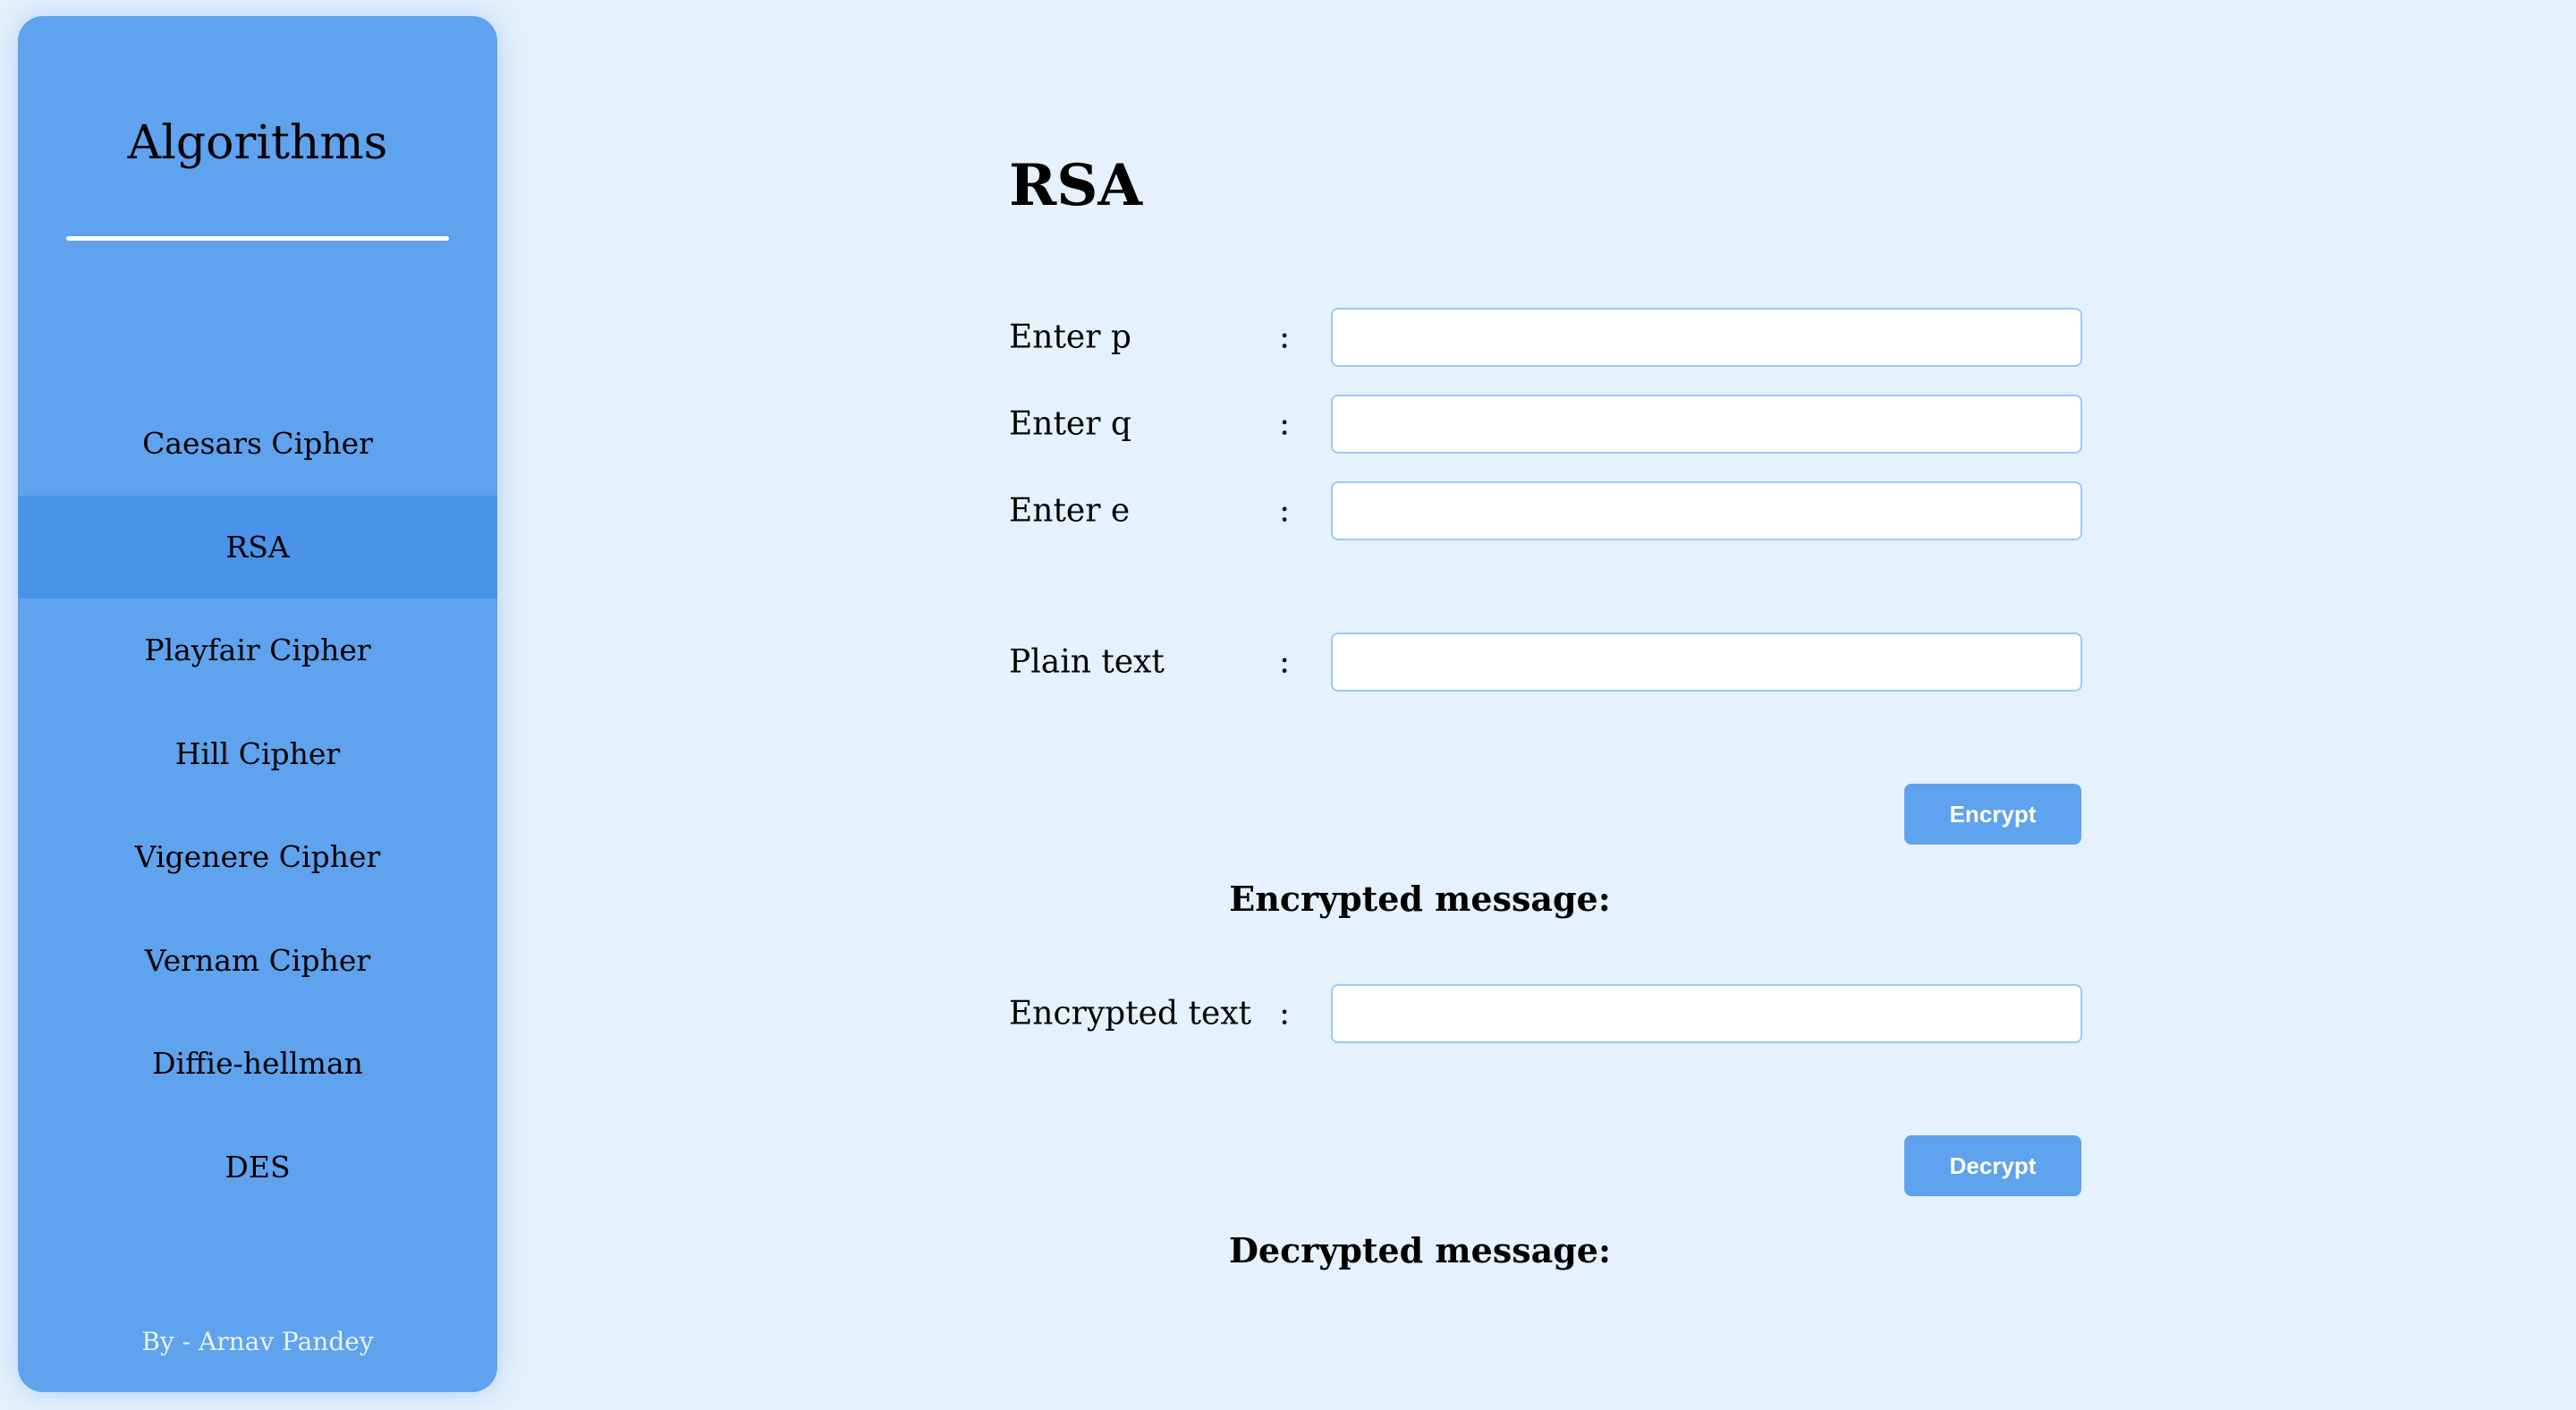 This screenshot has width=2576, height=1410. What do you see at coordinates (257, 1167) in the screenshot?
I see `sidebar-item-des: DES` at bounding box center [257, 1167].